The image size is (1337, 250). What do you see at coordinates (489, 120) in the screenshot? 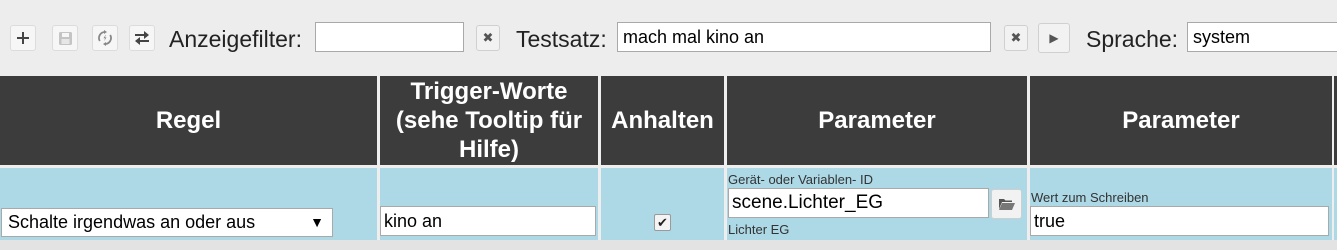
I see `header-trigger-worte: Trigger-Worte (sehe Tooltip für Hilfe)` at bounding box center [489, 120].